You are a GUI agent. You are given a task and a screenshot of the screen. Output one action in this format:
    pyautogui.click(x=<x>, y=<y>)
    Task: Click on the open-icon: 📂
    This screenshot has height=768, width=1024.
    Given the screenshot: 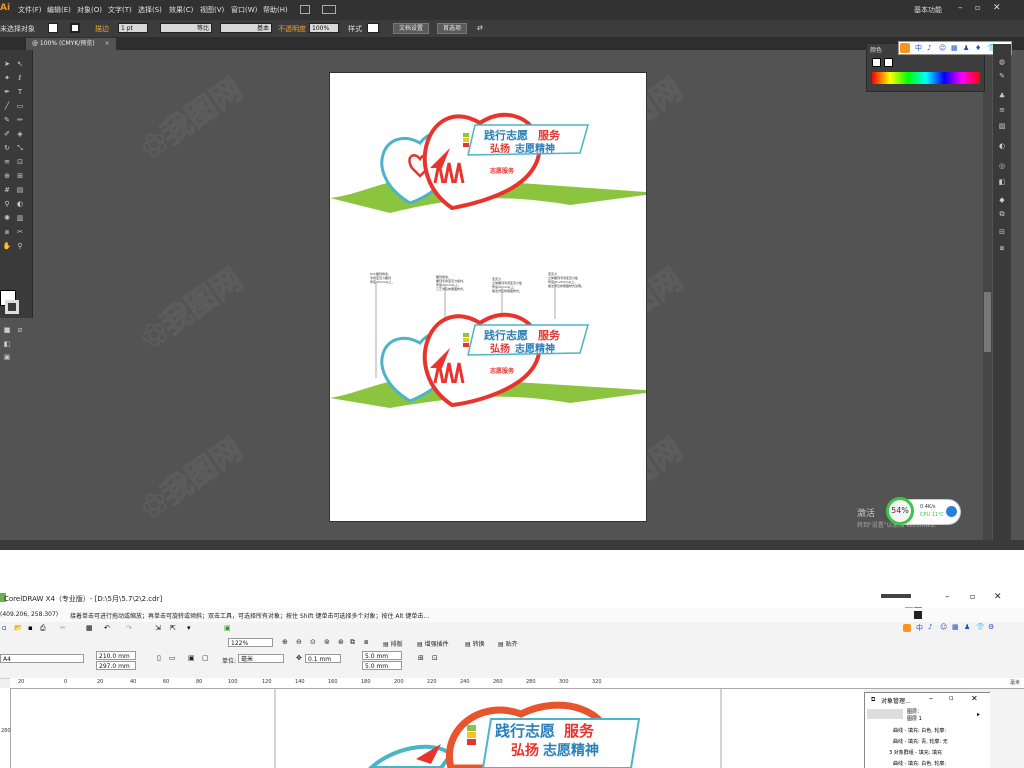 What is the action you would take?
    pyautogui.click(x=18, y=628)
    